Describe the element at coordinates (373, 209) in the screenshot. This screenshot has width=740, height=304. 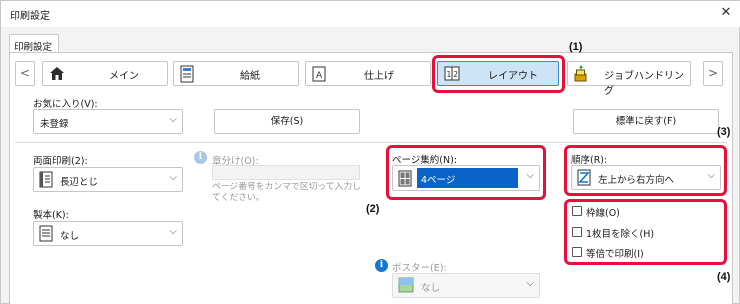
I see `callout-label-2: (2)` at that location.